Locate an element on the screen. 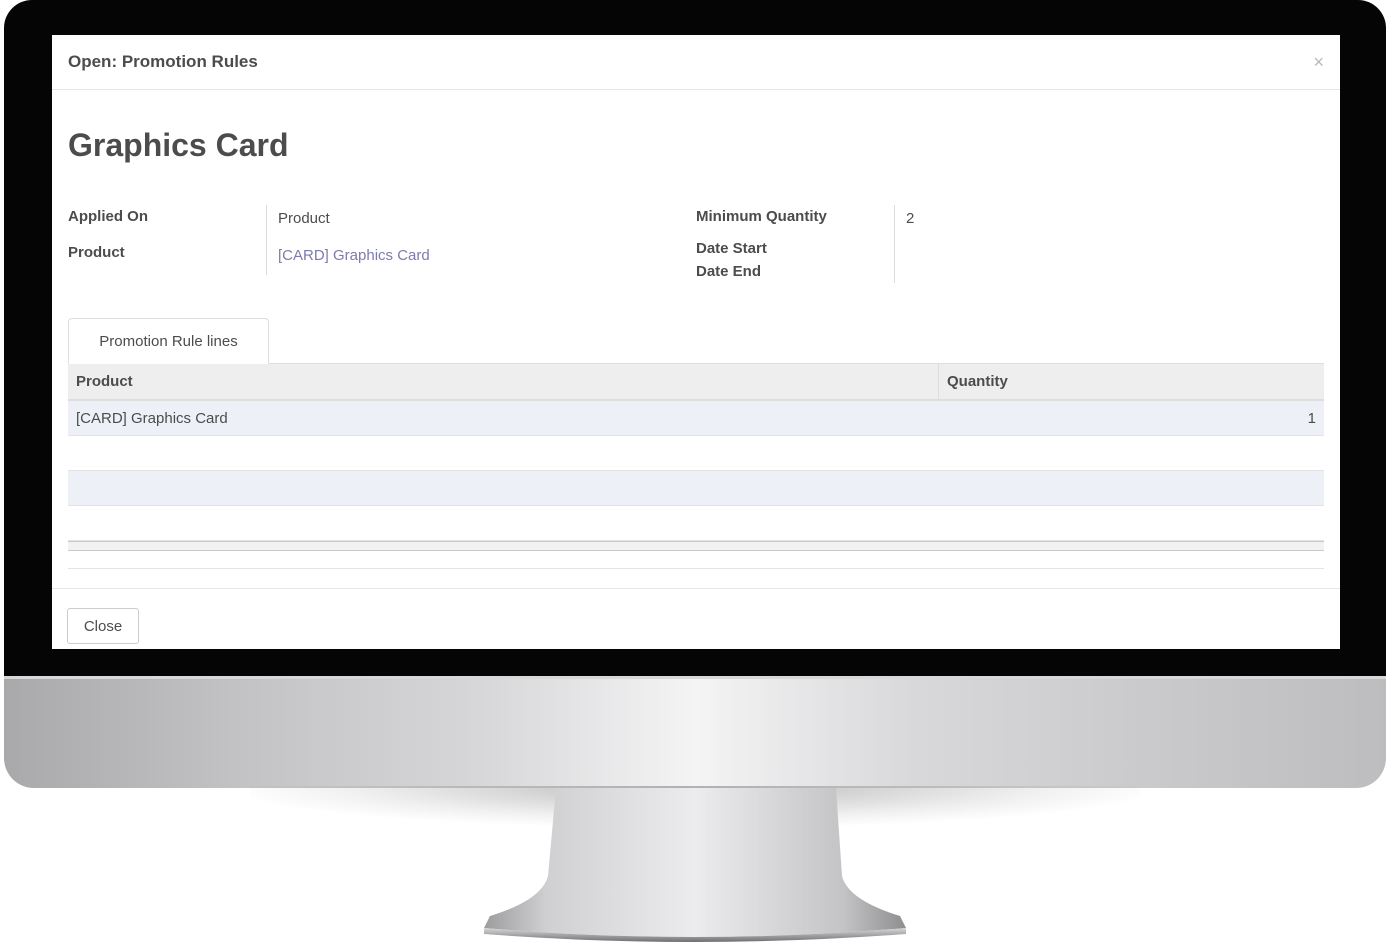 The image size is (1388, 948). applied-on-label: Applied On is located at coordinates (108, 216).